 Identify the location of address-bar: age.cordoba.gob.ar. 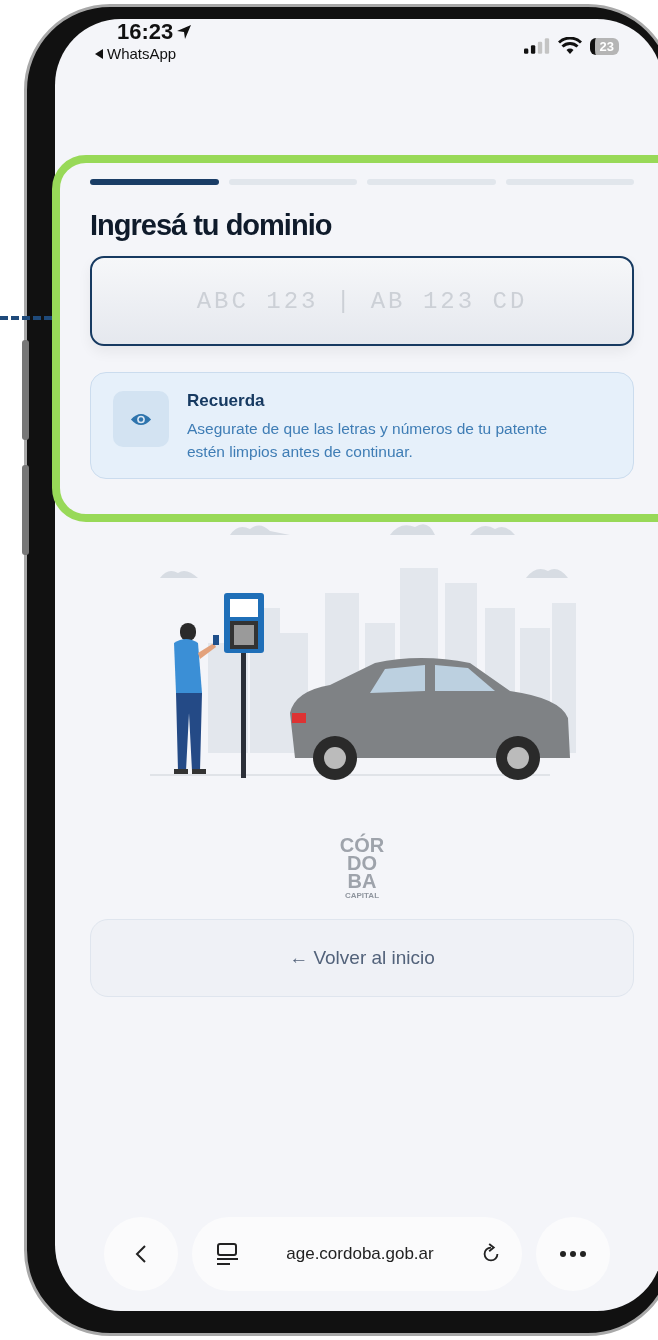
(357, 1254).